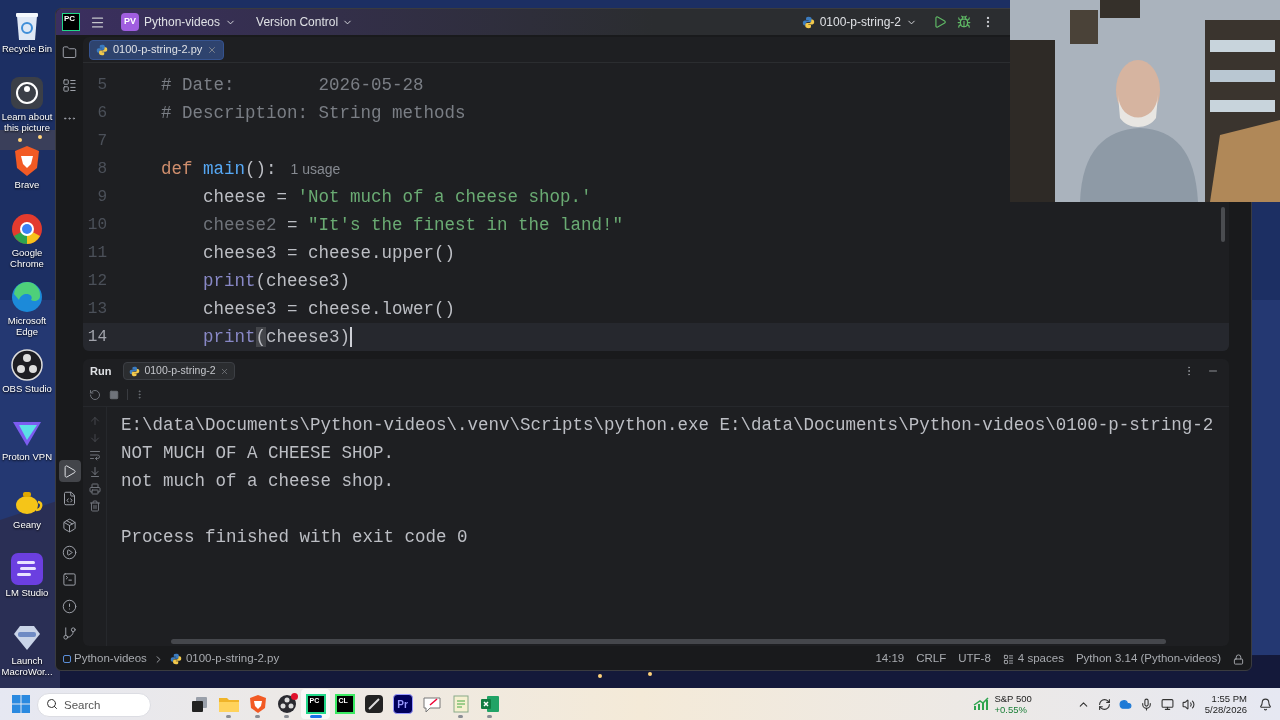  I want to click on network-icon, so click(1167, 704).